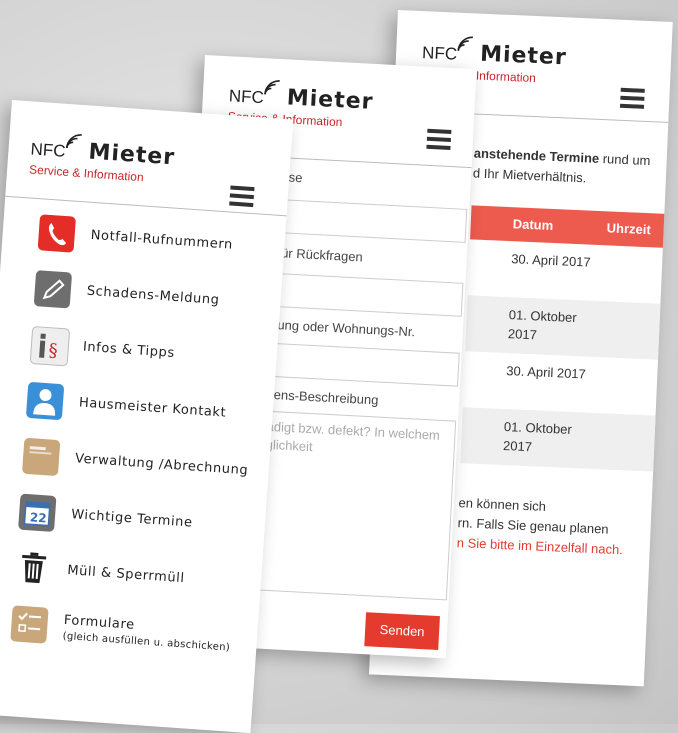  I want to click on description-textarea: ädigt bzw. defekt? In welchem glichkeit, so click(353, 505).